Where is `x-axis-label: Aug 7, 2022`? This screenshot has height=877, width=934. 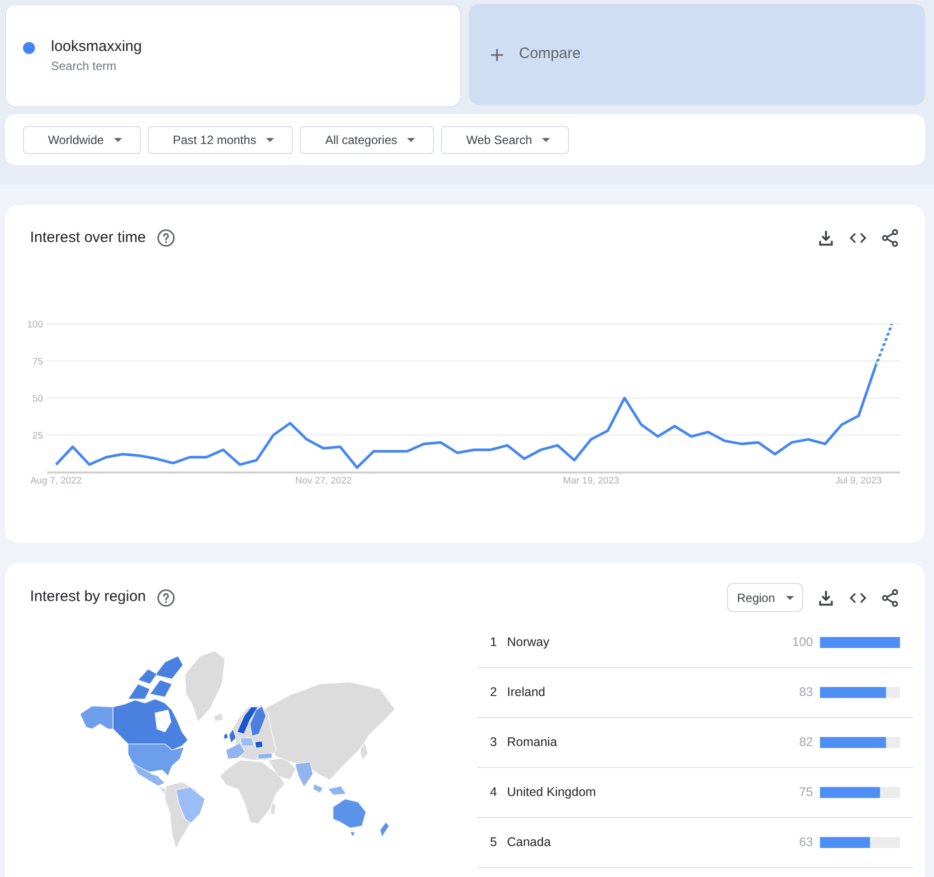
x-axis-label: Aug 7, 2022 is located at coordinates (56, 481).